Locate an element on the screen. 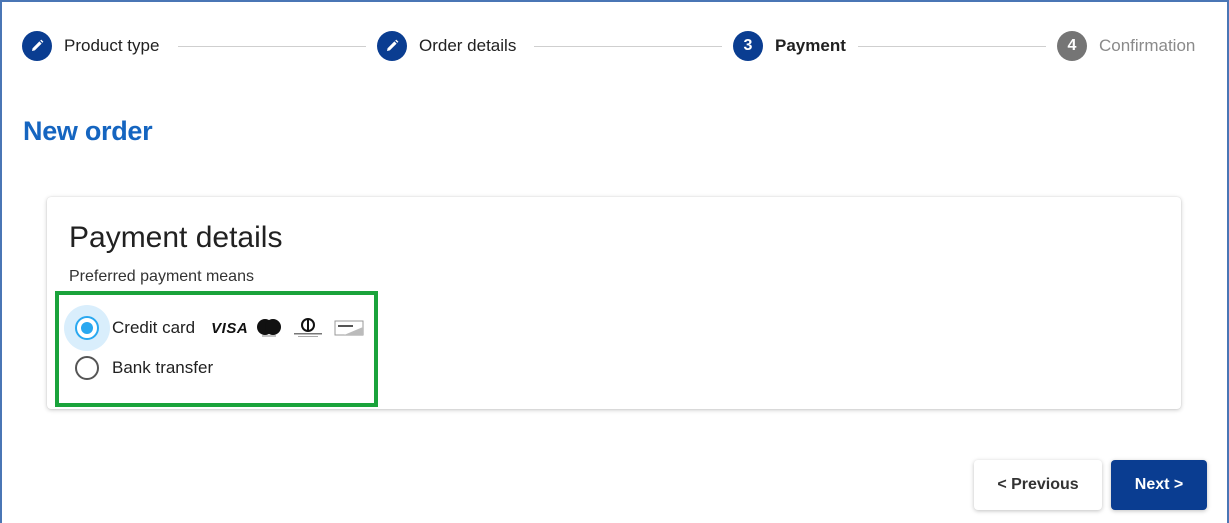 The height and width of the screenshot is (523, 1229). step-product-type: Product type is located at coordinates (90, 46).